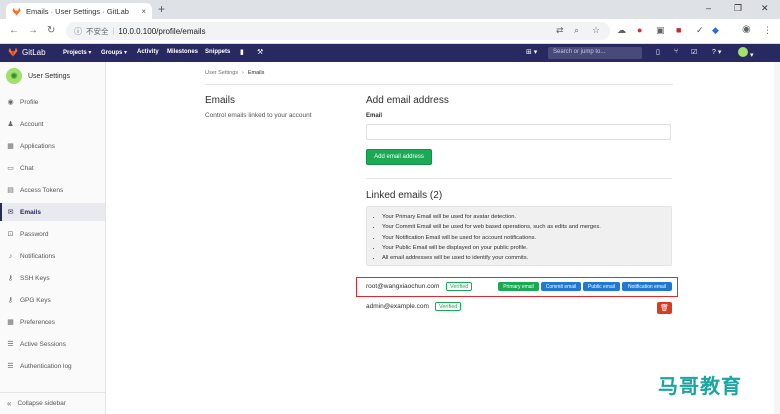 The image size is (780, 414). I want to click on sidebar-item-preferences: ▦ Preferences, so click(52, 322).